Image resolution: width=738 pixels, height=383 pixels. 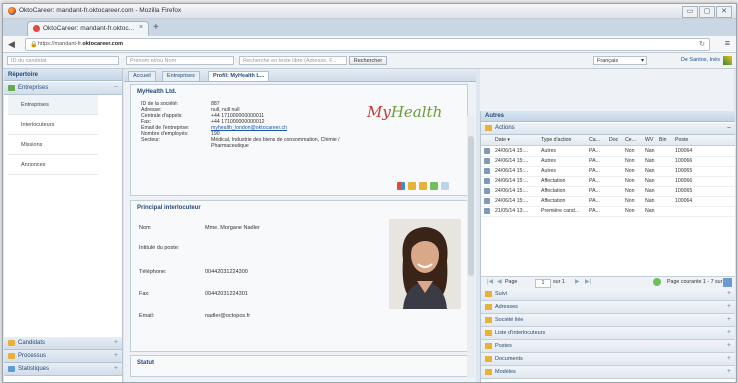 I want to click on url-bar: 🔒 https://mandant-fr.oktocareer.com ↻, so click(x=367, y=44).